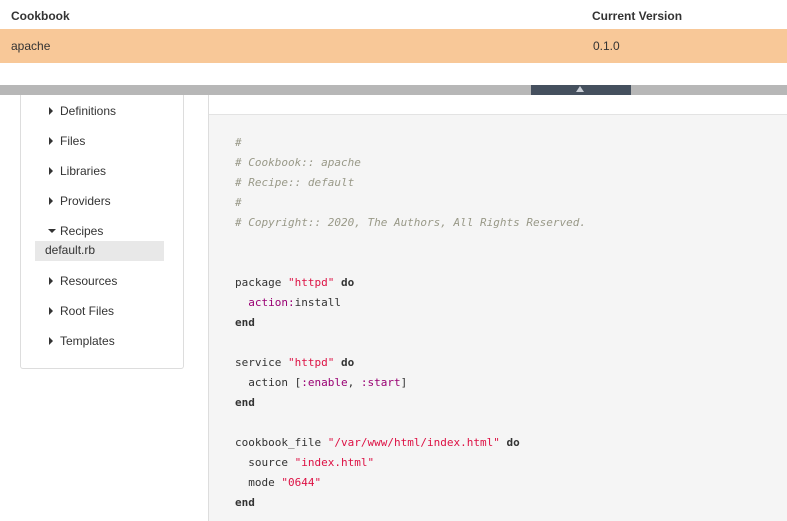  What do you see at coordinates (268, 382) in the screenshot?
I see `code-token: action` at bounding box center [268, 382].